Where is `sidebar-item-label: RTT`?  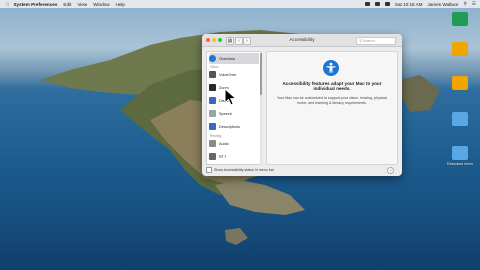 sidebar-item-label: RTT is located at coordinates (223, 156).